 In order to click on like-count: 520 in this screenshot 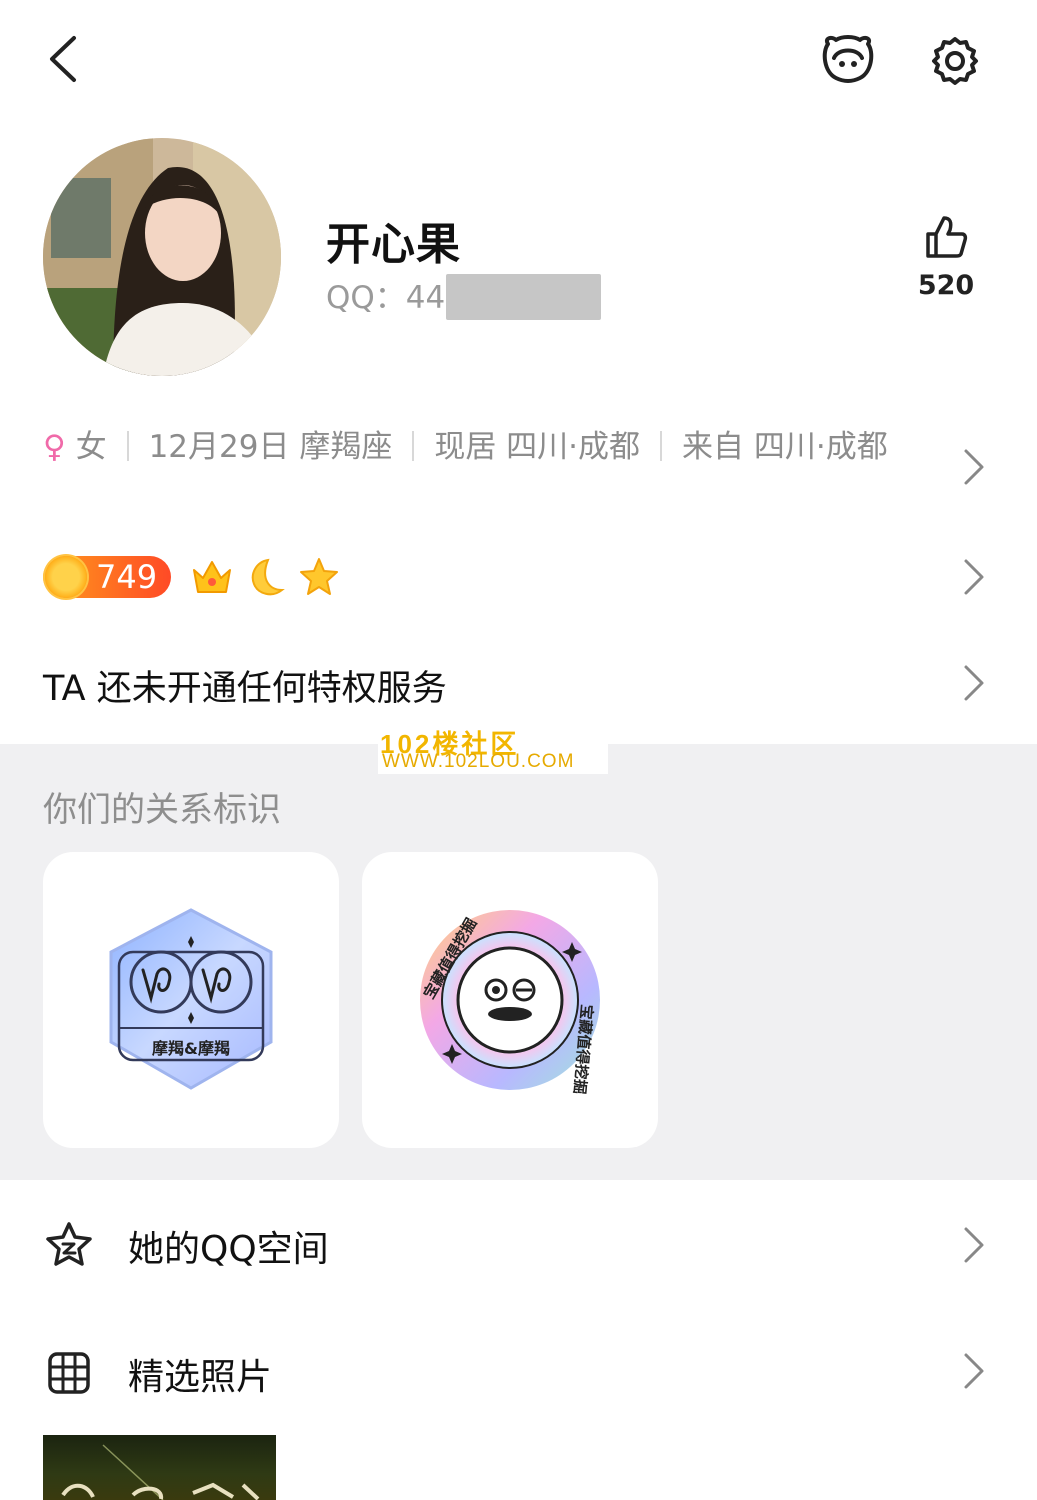, I will do `click(946, 285)`.